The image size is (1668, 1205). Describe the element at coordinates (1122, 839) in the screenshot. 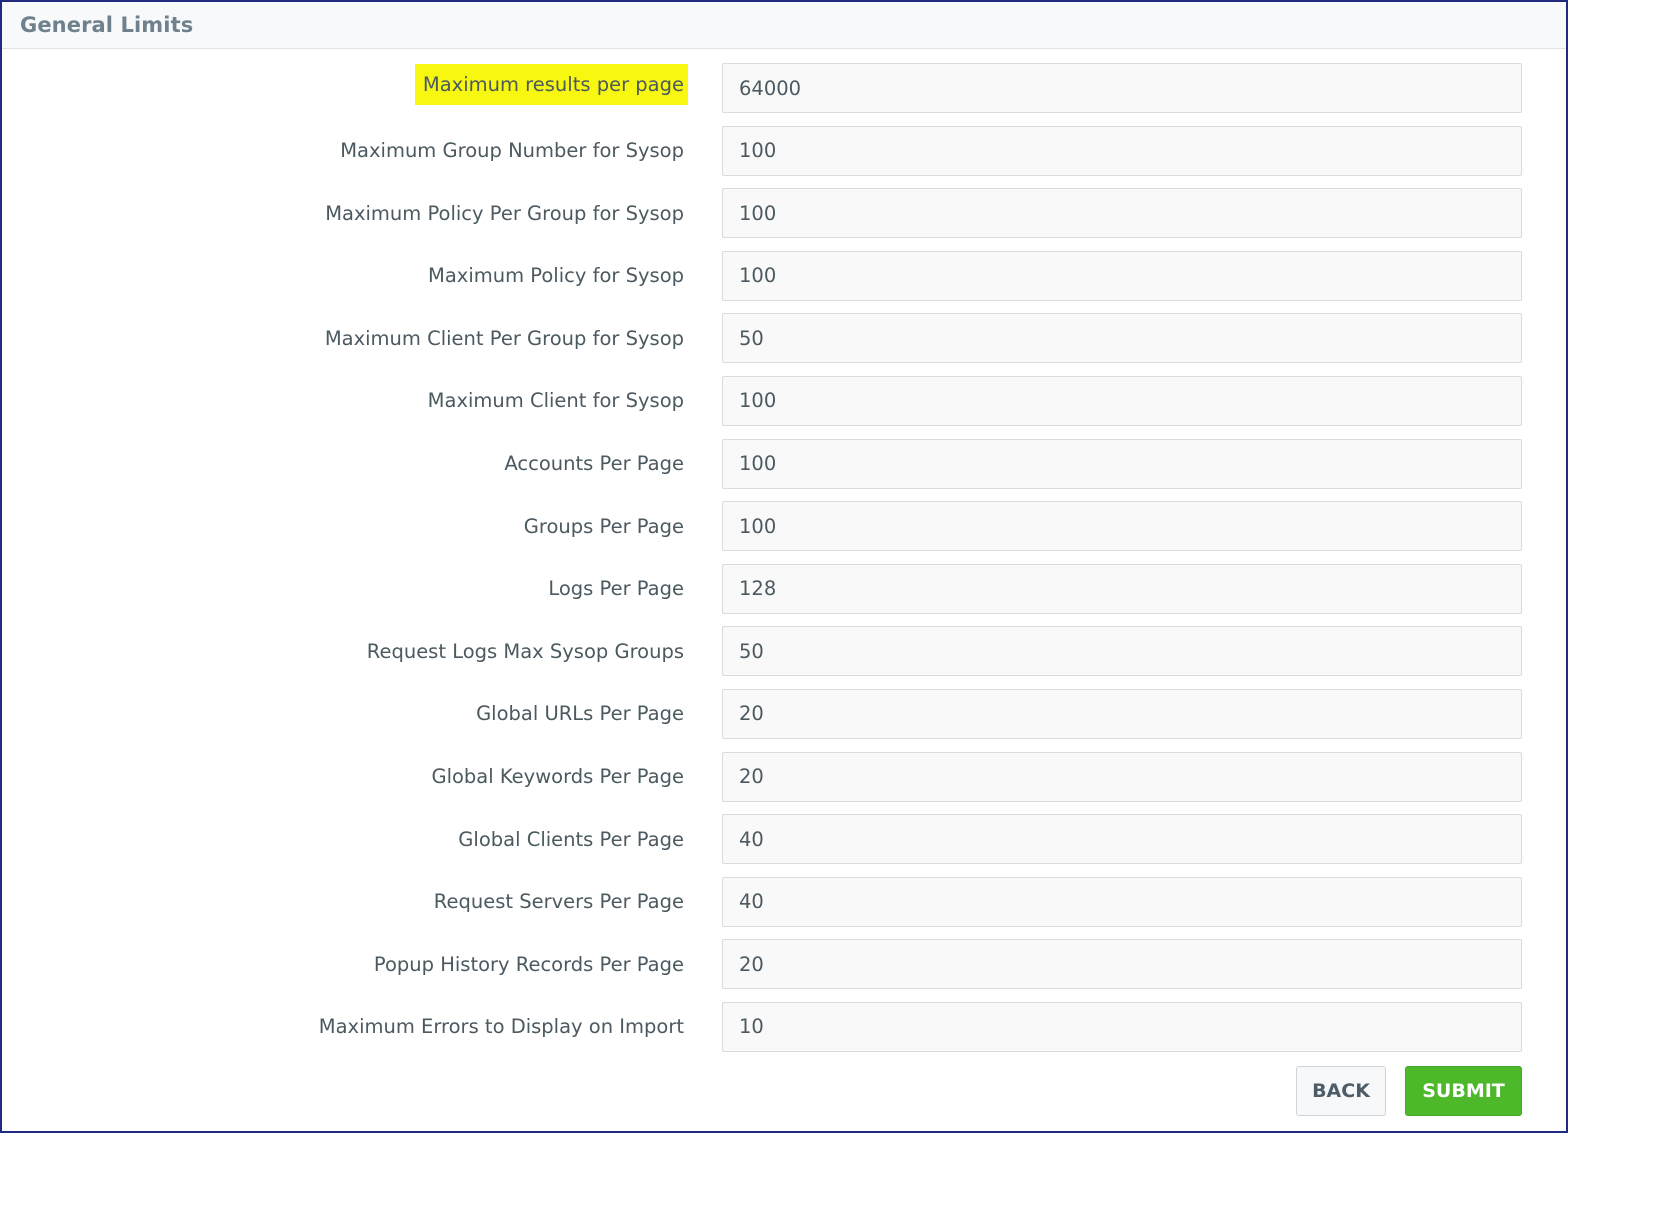

I see `global-clients-per-page-input` at that location.